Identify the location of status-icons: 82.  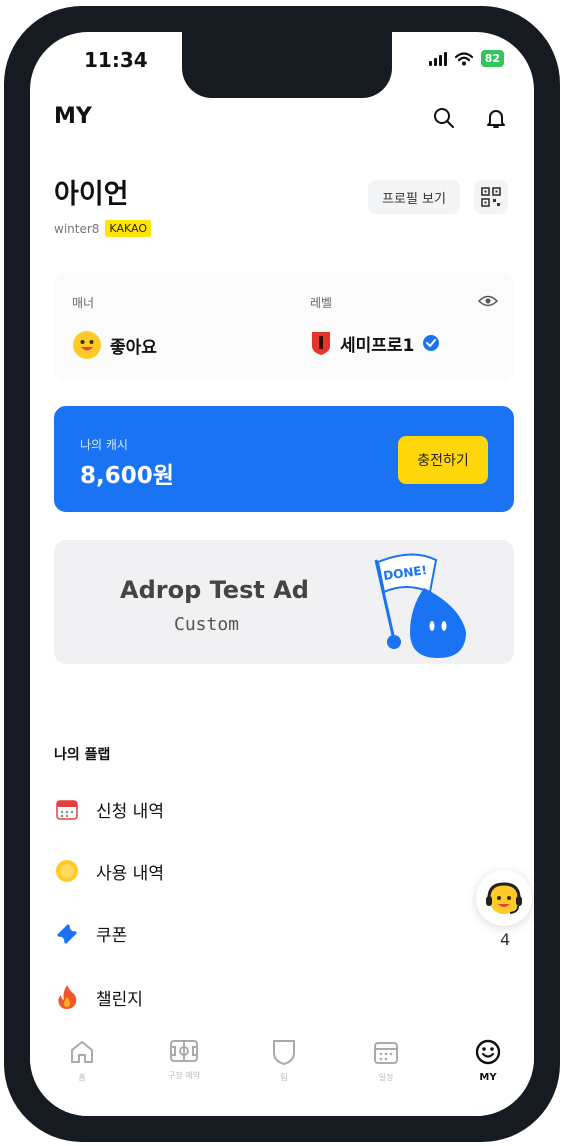
(466, 58).